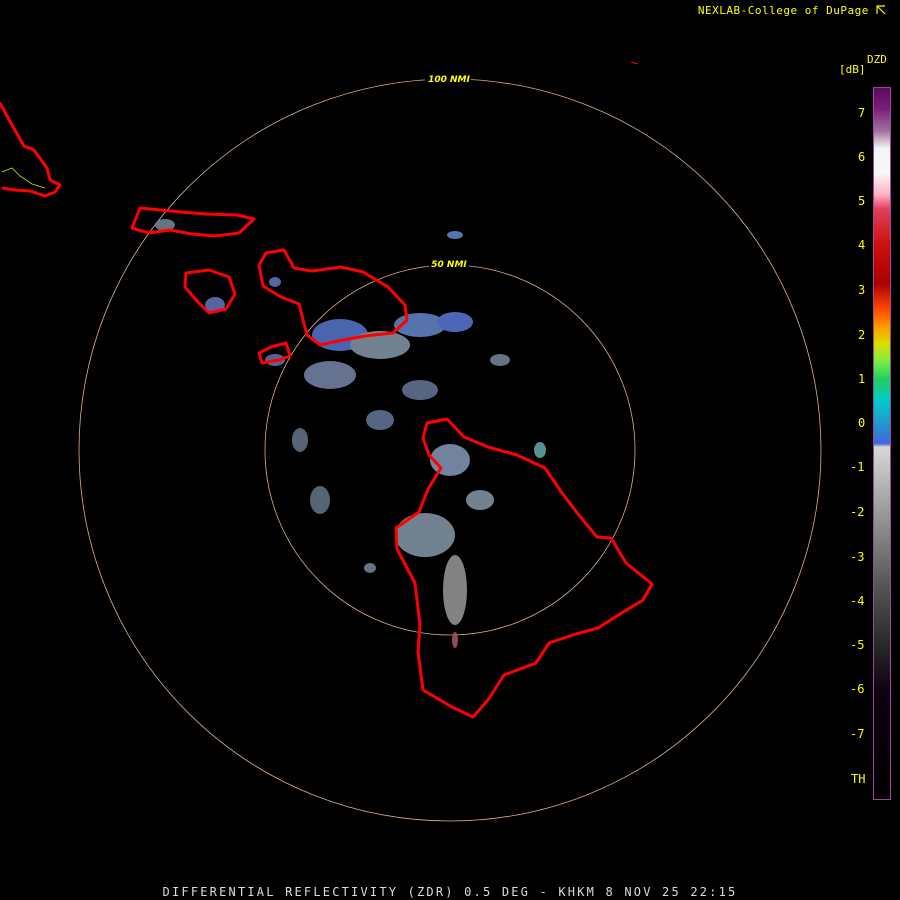 This screenshot has height=900, width=900. Describe the element at coordinates (857, 467) in the screenshot. I see `legend-label: -1` at that location.